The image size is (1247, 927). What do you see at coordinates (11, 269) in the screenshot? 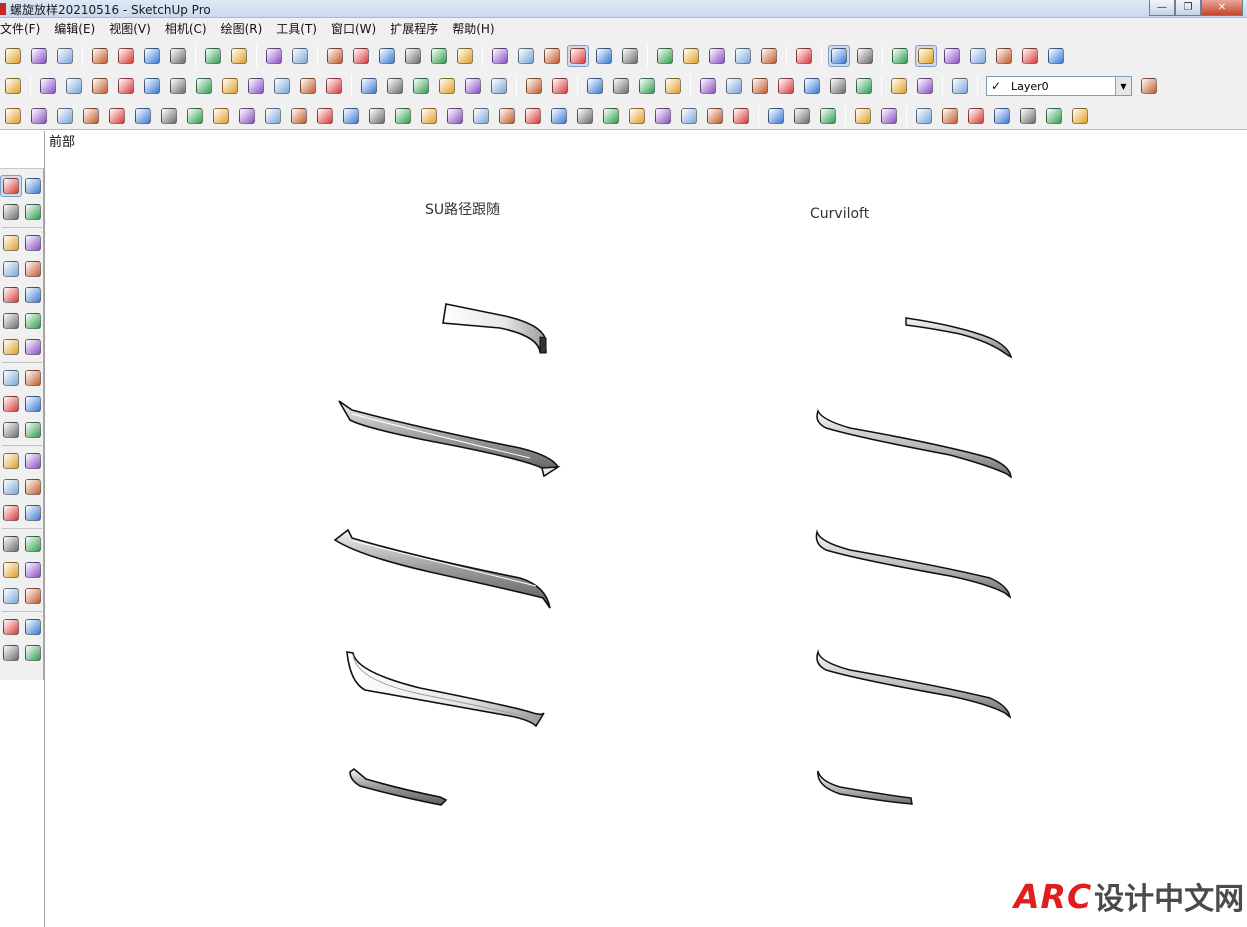
I see `rectangle-icon` at bounding box center [11, 269].